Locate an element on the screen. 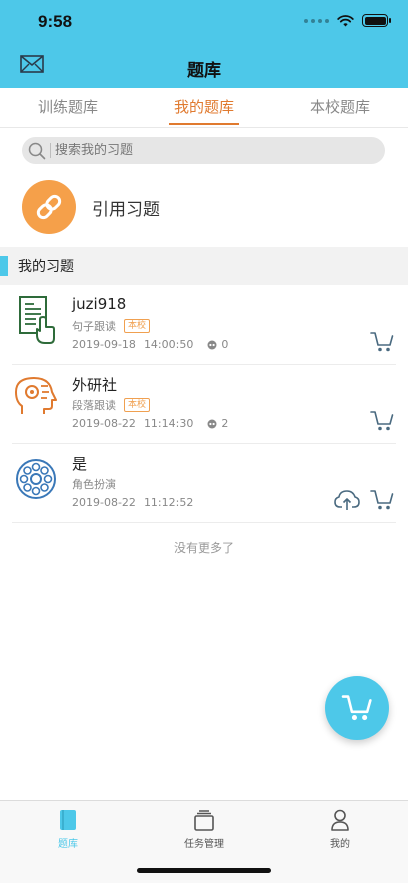 The width and height of the screenshot is (408, 883). tab-my-bank: 我的题库 is located at coordinates (204, 107).